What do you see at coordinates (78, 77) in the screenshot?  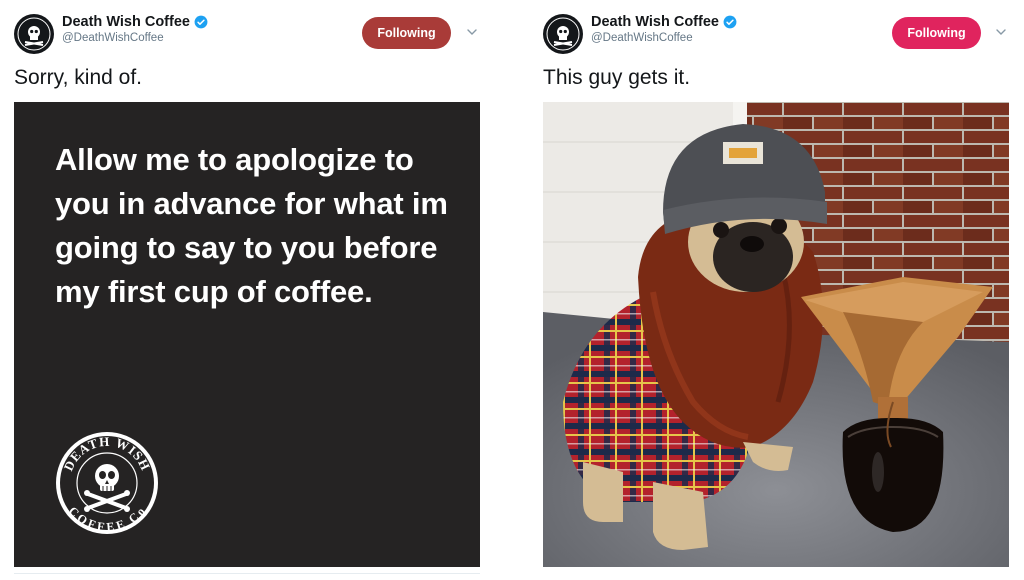 I see `tweet-text: Sorry, kind of.` at bounding box center [78, 77].